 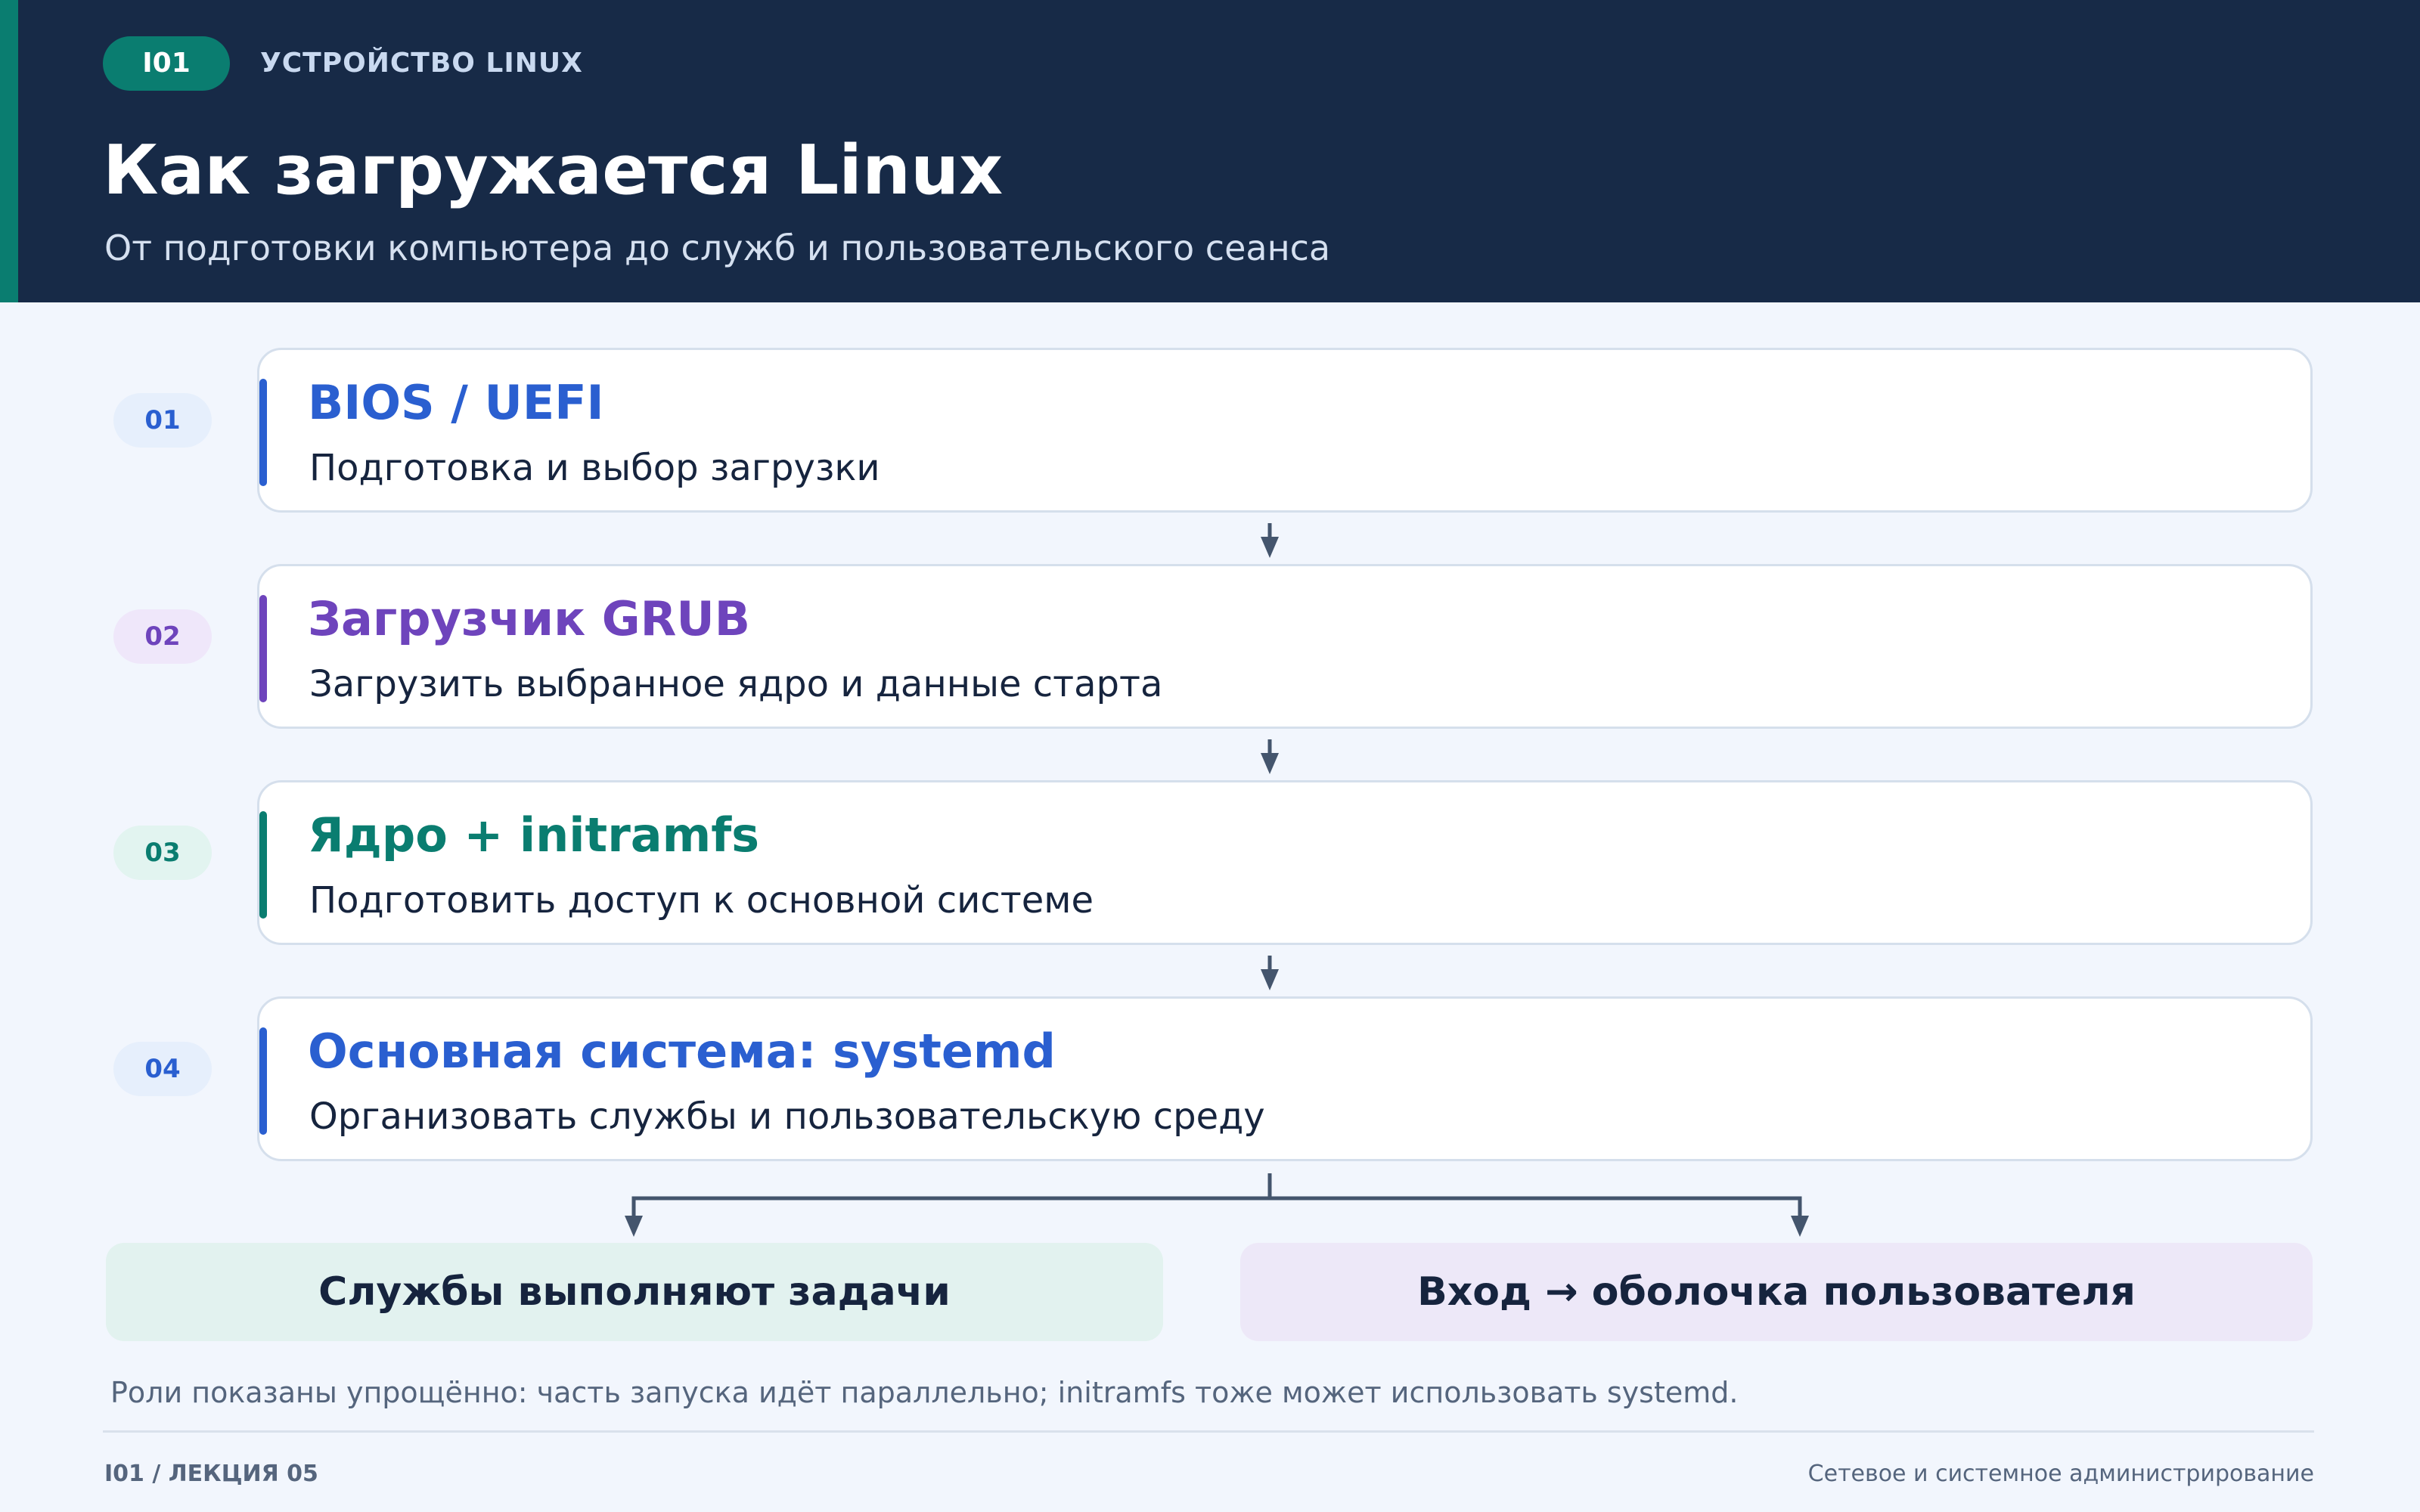 What do you see at coordinates (166, 64) in the screenshot?
I see `course-code-badge: I01` at bounding box center [166, 64].